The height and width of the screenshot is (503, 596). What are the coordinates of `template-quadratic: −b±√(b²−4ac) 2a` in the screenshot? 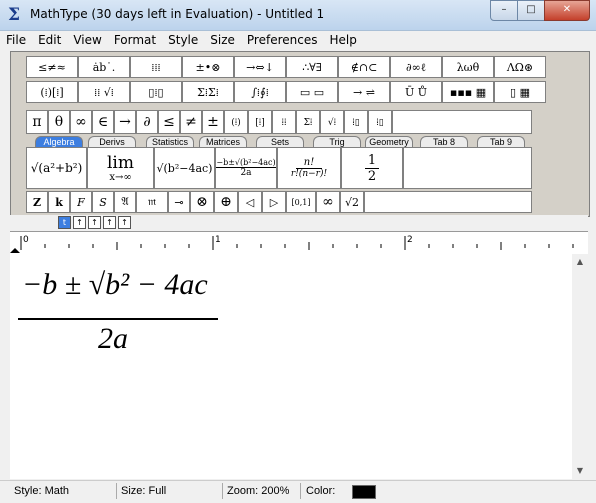 It's located at (246, 168).